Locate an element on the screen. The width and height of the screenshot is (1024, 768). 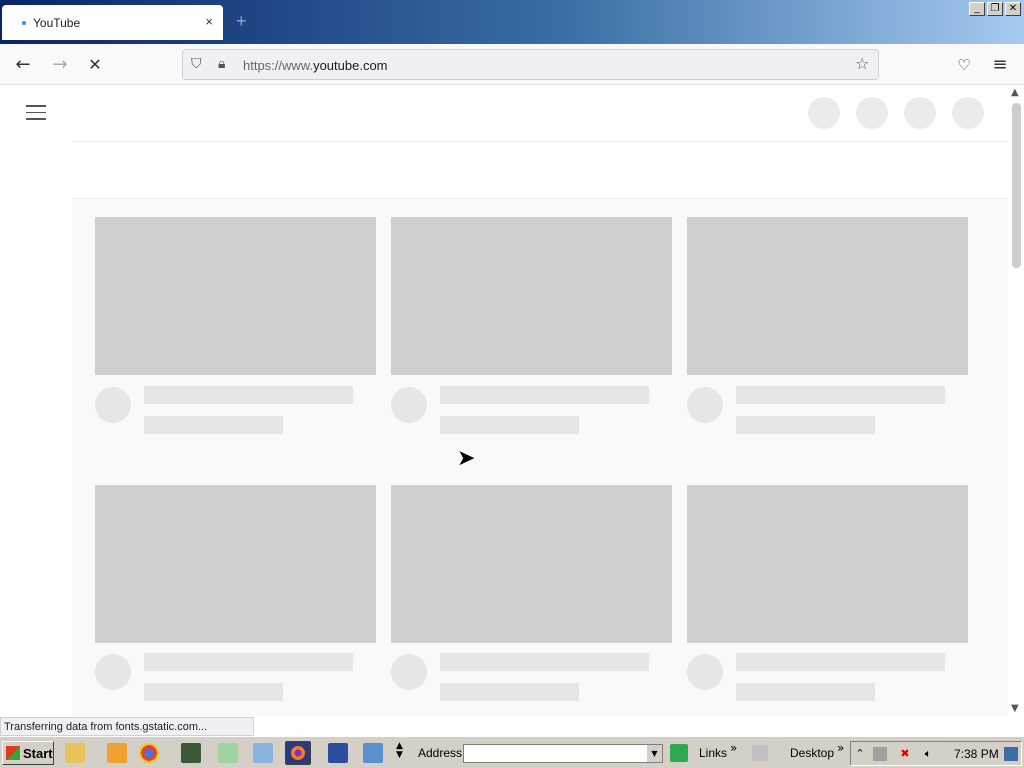
scroll-down-icon: ▼ is located at coordinates (1015, 708).